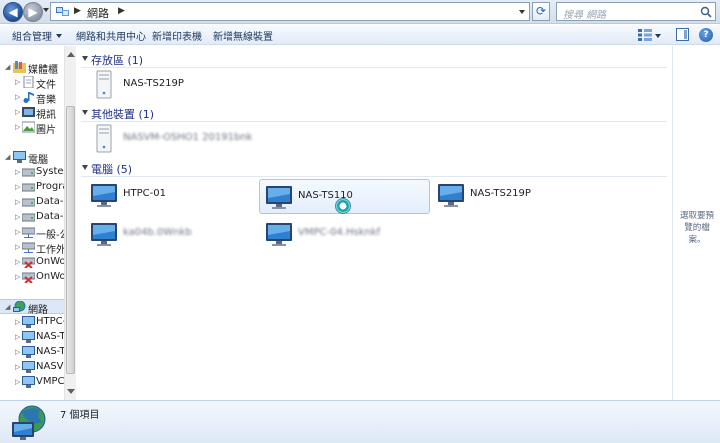  I want to click on address-box: ▶ 網路 ▶, so click(290, 11).